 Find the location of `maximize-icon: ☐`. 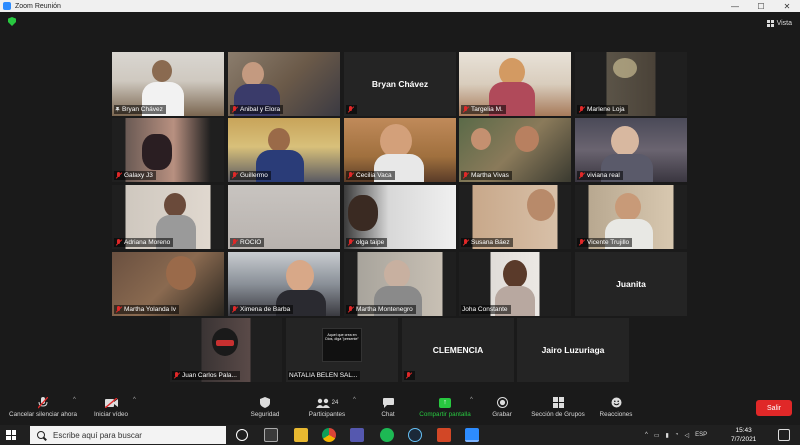

maximize-icon: ☐ is located at coordinates (761, 6).